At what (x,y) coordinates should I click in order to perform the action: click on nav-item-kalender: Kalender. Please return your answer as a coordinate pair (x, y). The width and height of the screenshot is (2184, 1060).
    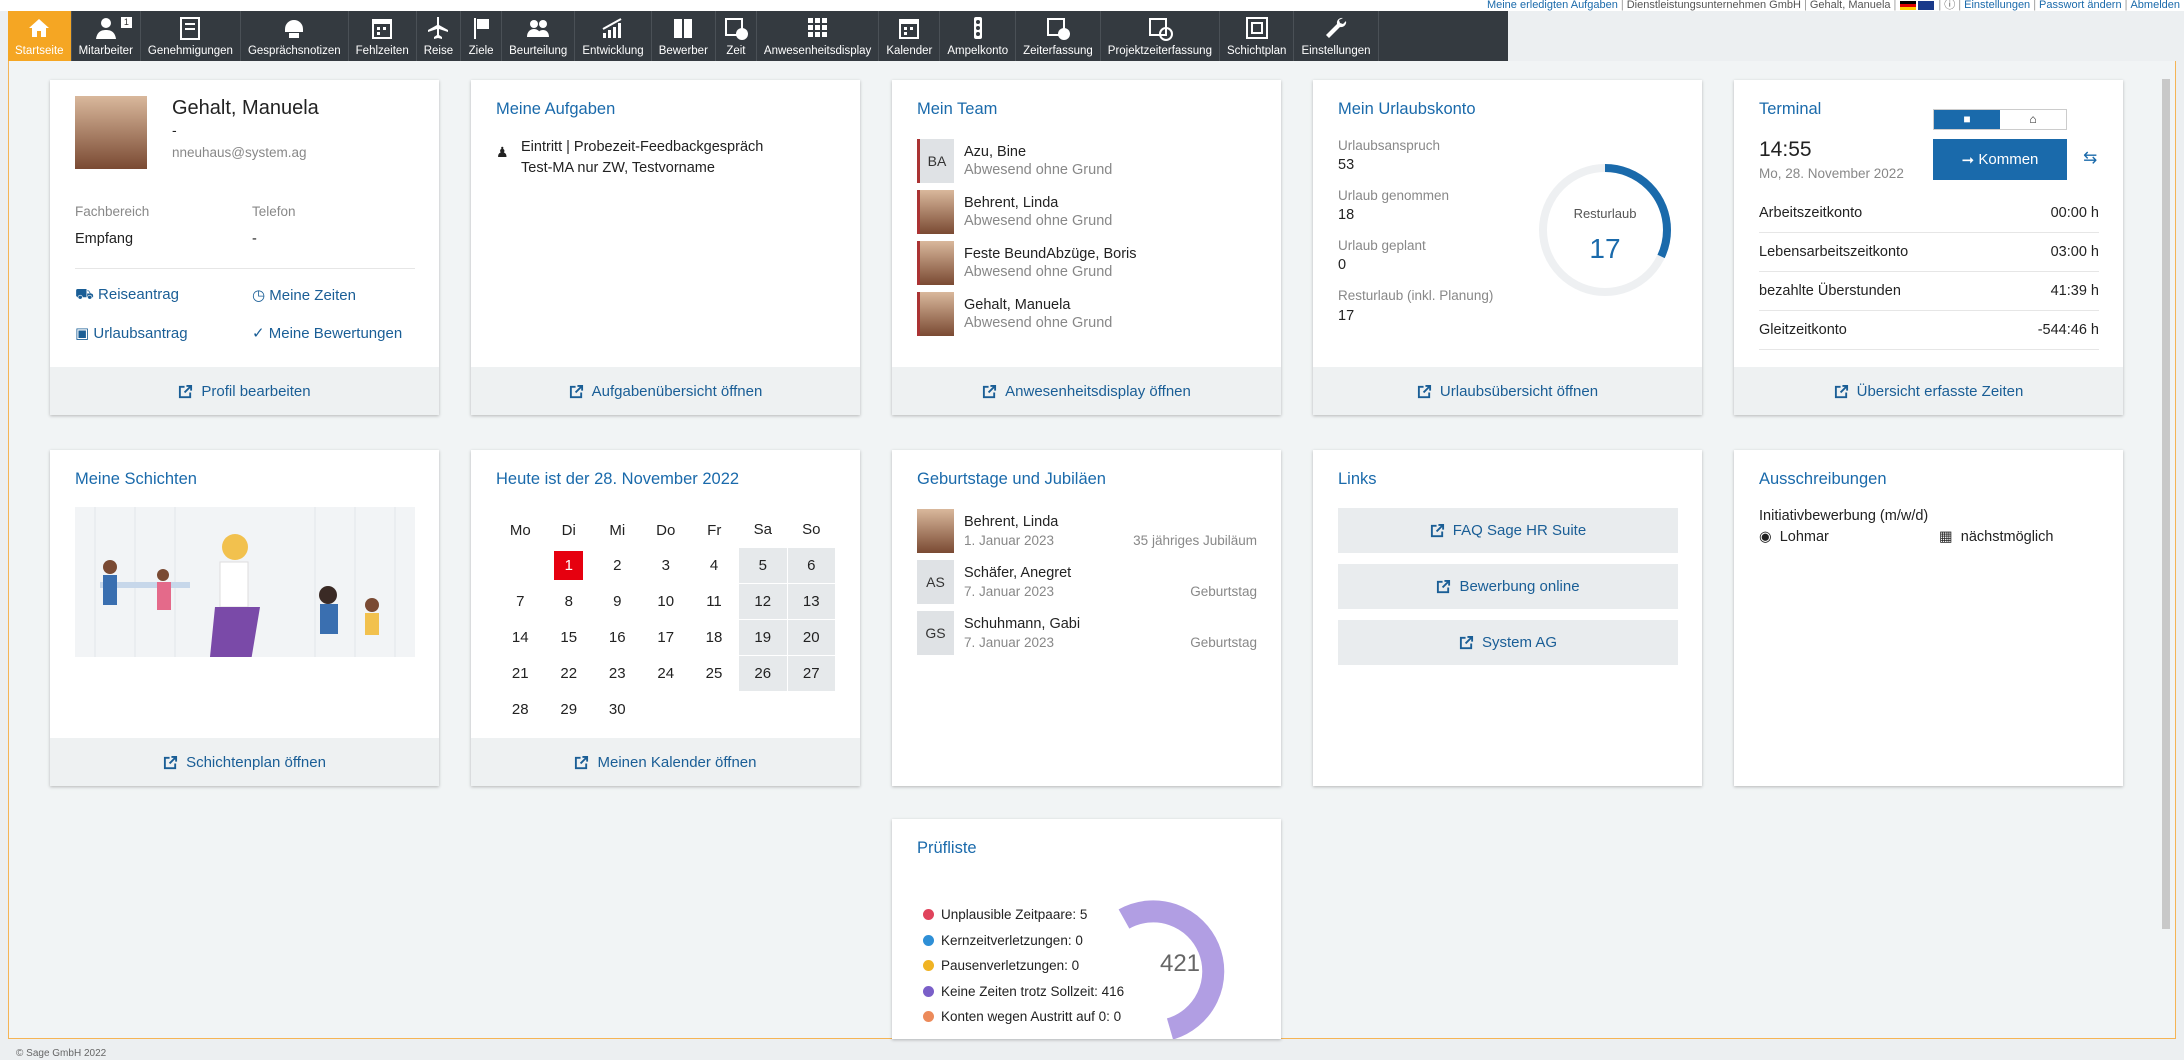
    Looking at the image, I should click on (910, 36).